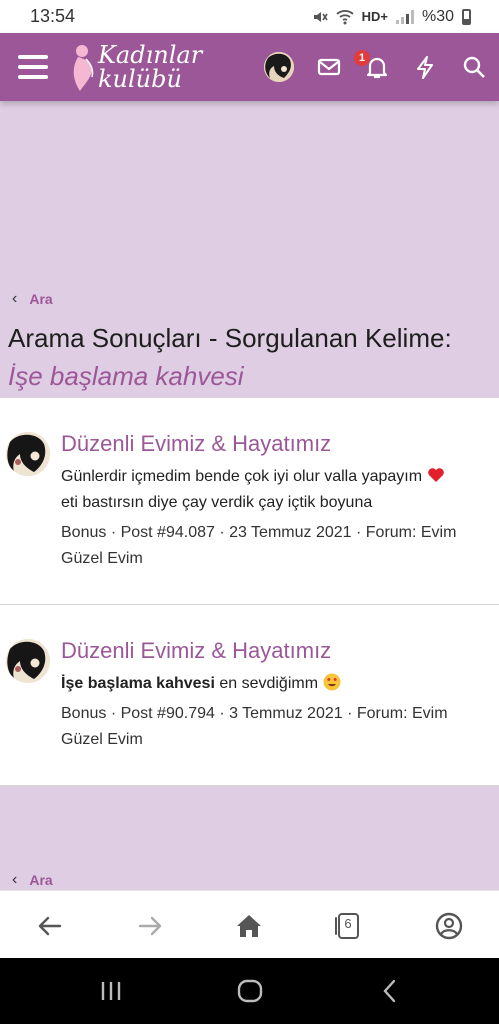 The width and height of the screenshot is (499, 1024). What do you see at coordinates (150, 67) in the screenshot?
I see `logo-text: Kadınlar kulübü` at bounding box center [150, 67].